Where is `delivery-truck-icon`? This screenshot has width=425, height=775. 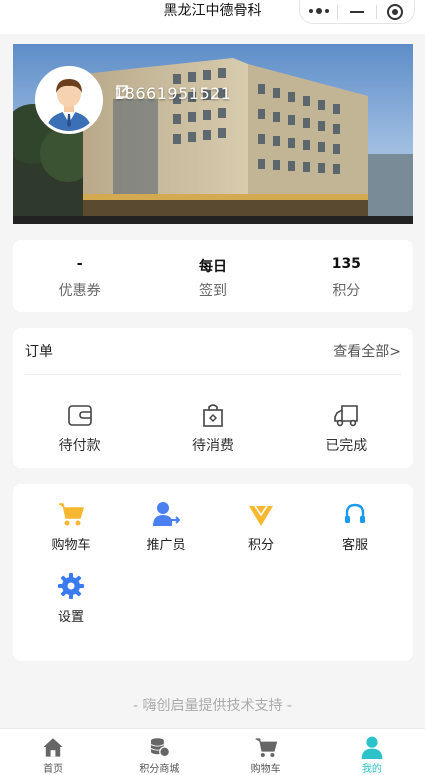 delivery-truck-icon is located at coordinates (346, 416).